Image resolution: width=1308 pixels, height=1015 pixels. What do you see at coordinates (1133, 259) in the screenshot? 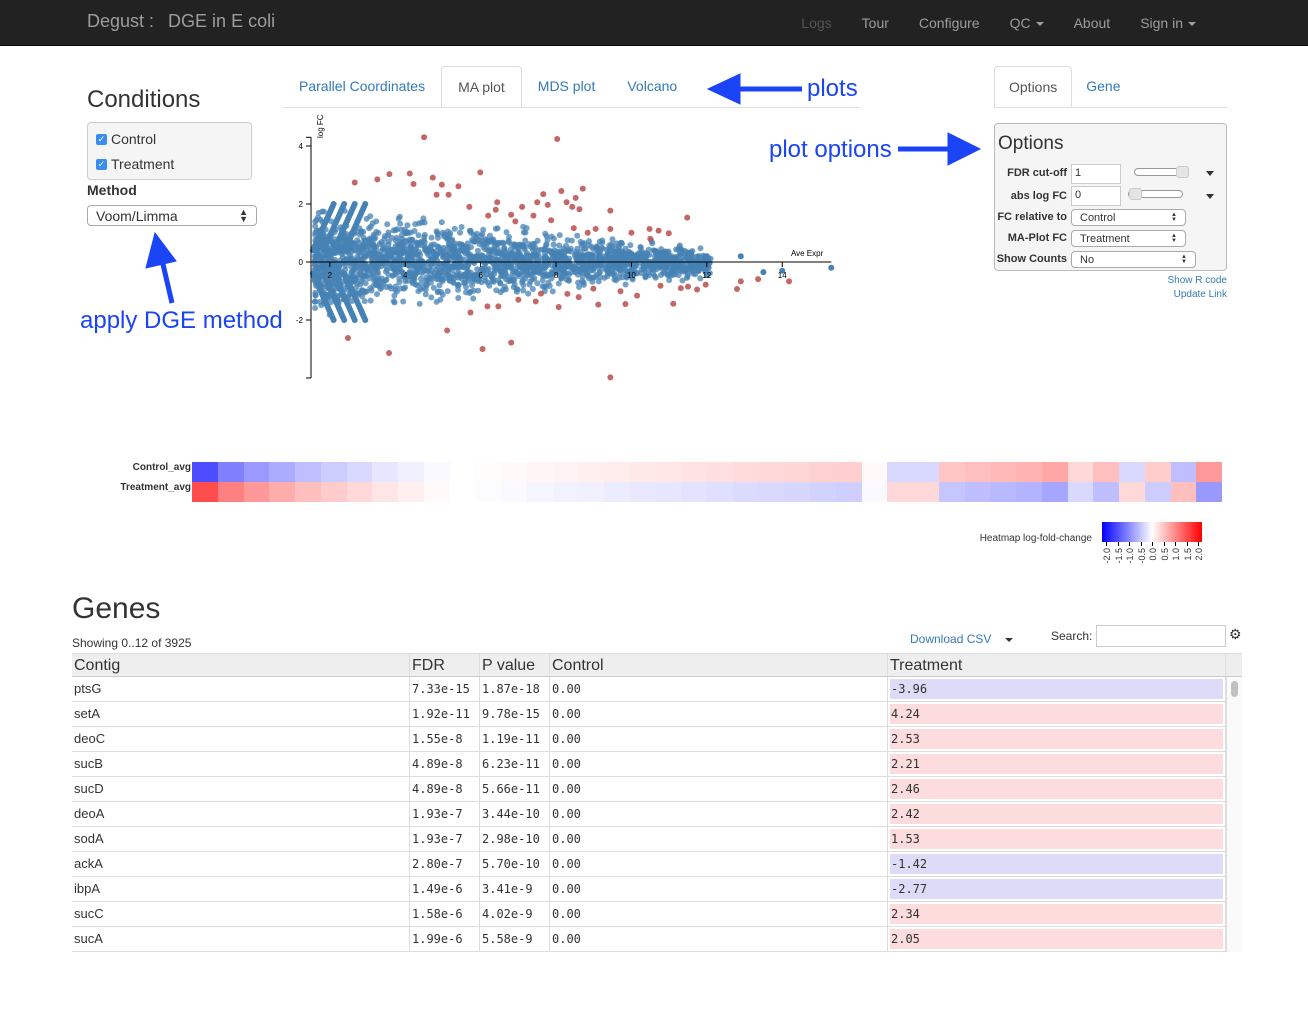
I see `show-counts-select: No ▲ ▼` at bounding box center [1133, 259].